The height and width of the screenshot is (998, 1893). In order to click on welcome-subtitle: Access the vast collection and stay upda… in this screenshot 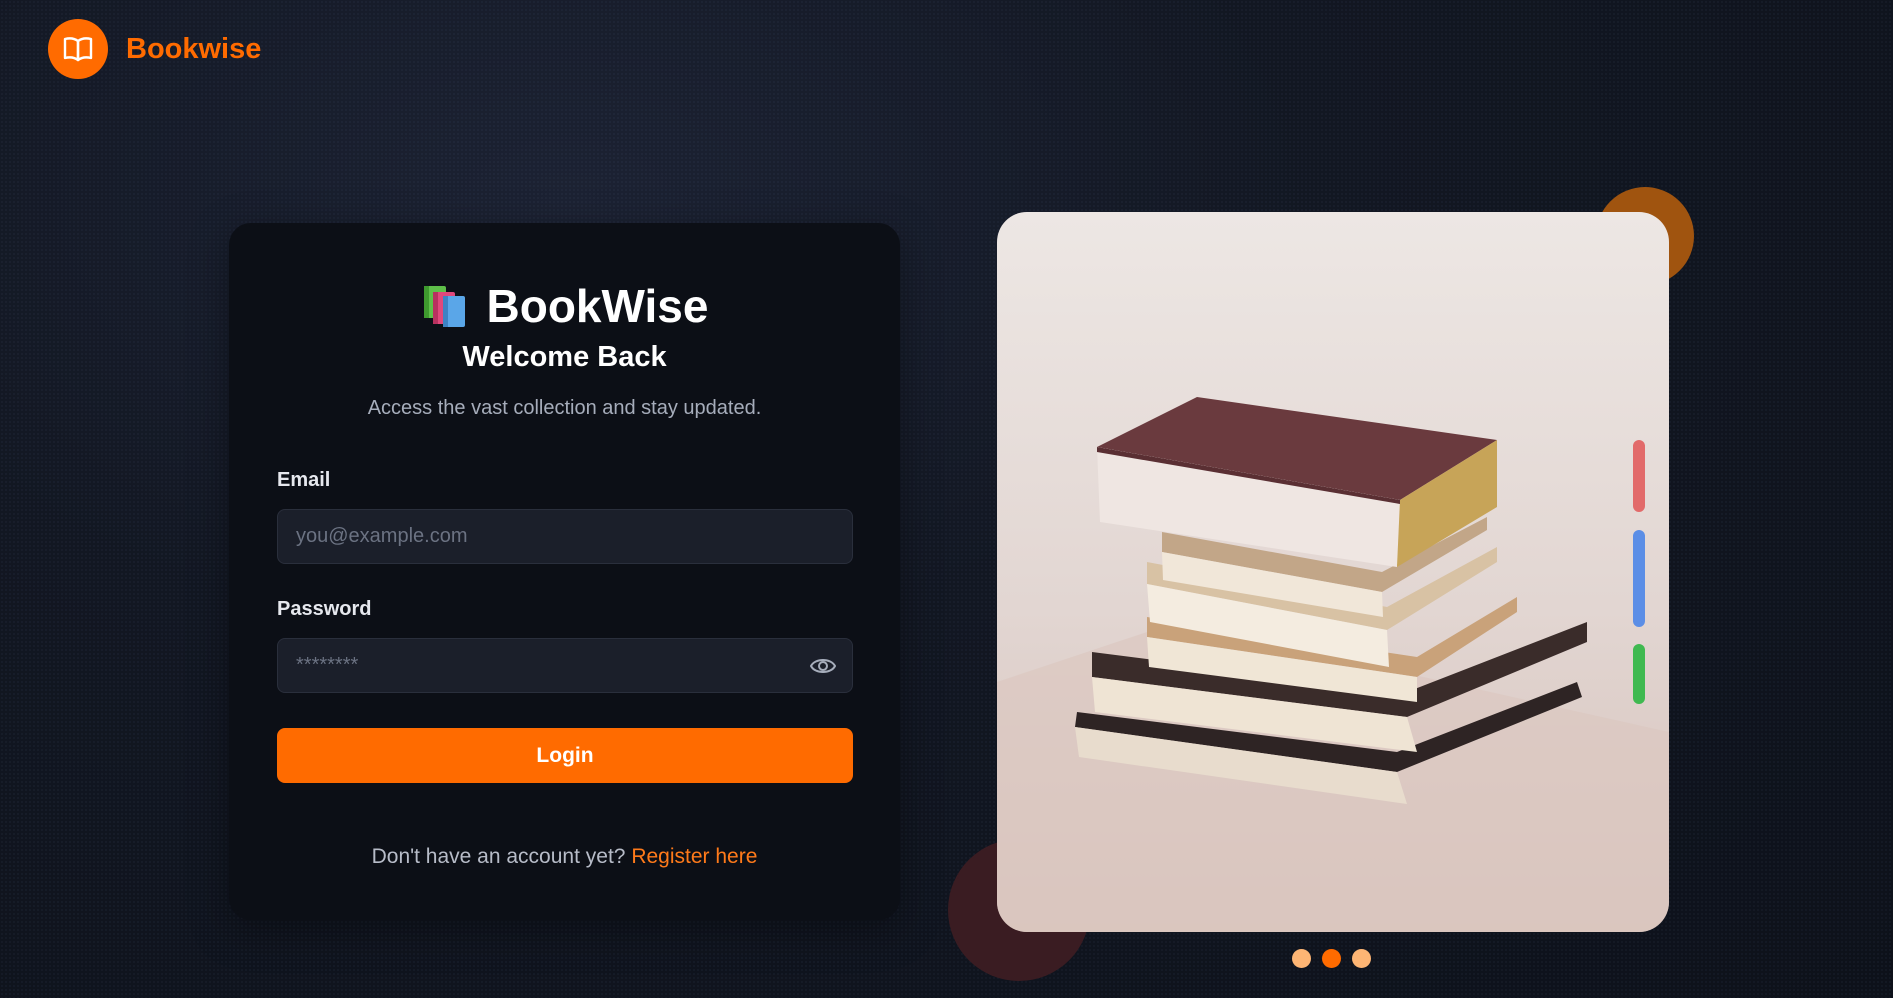, I will do `click(564, 408)`.